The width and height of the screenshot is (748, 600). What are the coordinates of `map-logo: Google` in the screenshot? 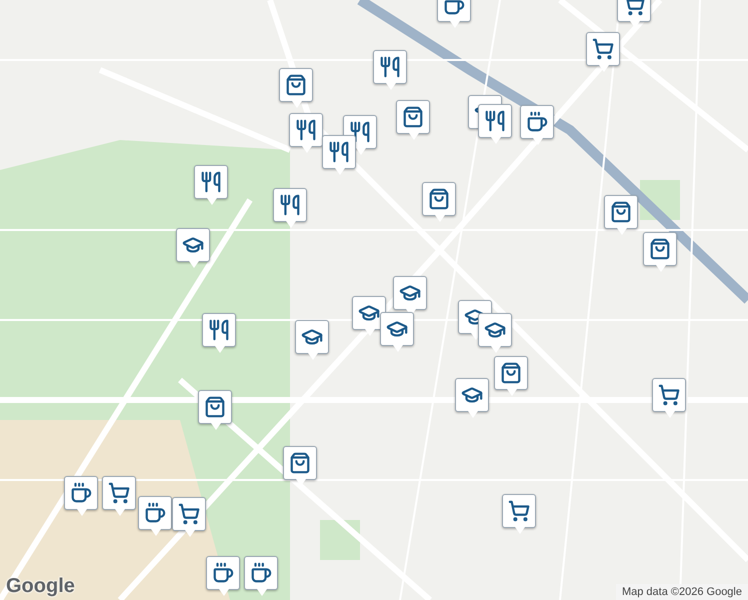 It's located at (40, 586).